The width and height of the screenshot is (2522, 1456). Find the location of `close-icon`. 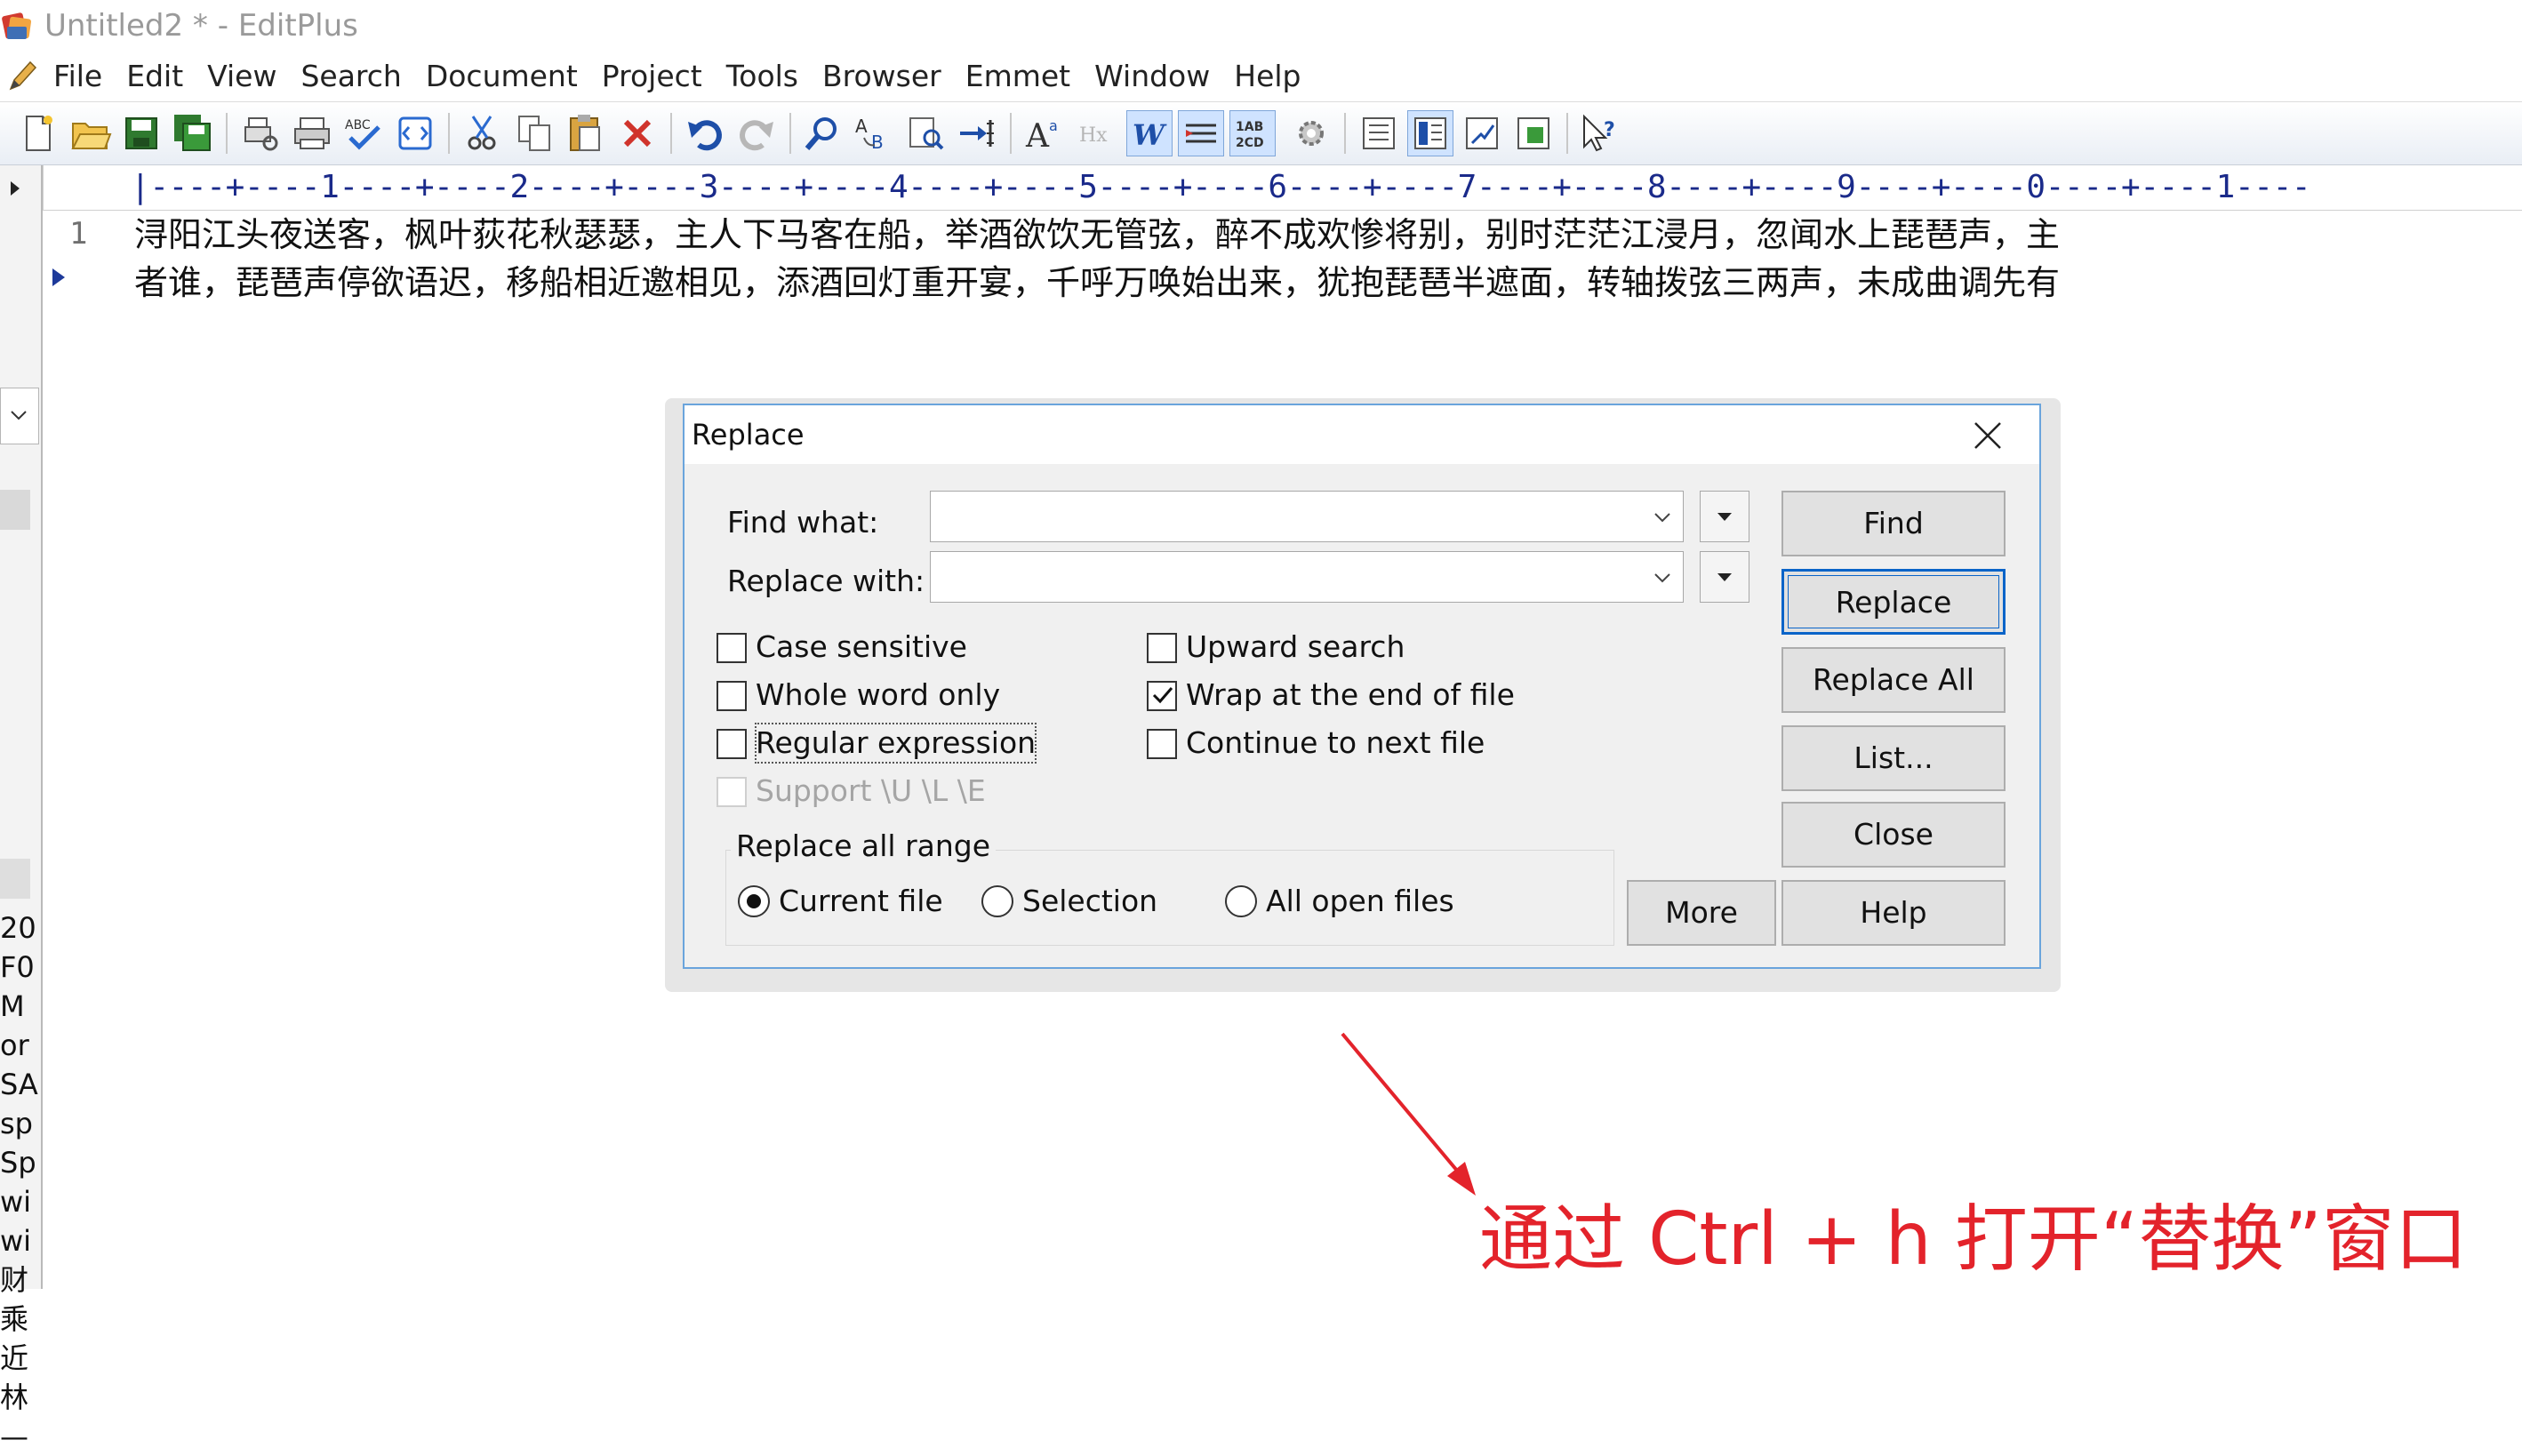

close-icon is located at coordinates (1988, 435).